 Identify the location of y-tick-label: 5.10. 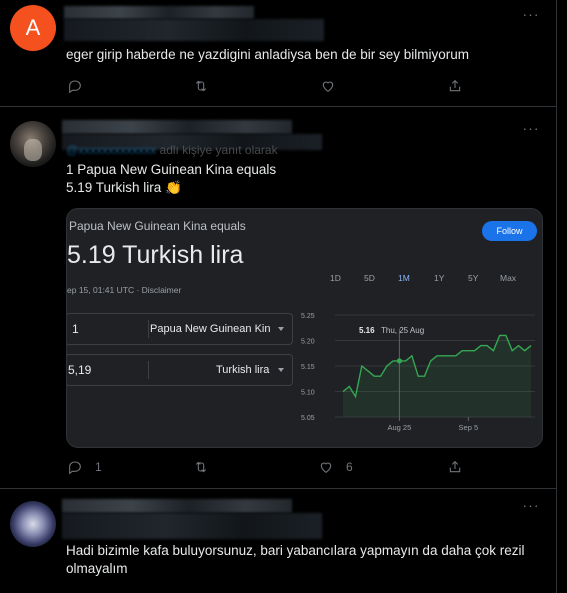
(308, 393).